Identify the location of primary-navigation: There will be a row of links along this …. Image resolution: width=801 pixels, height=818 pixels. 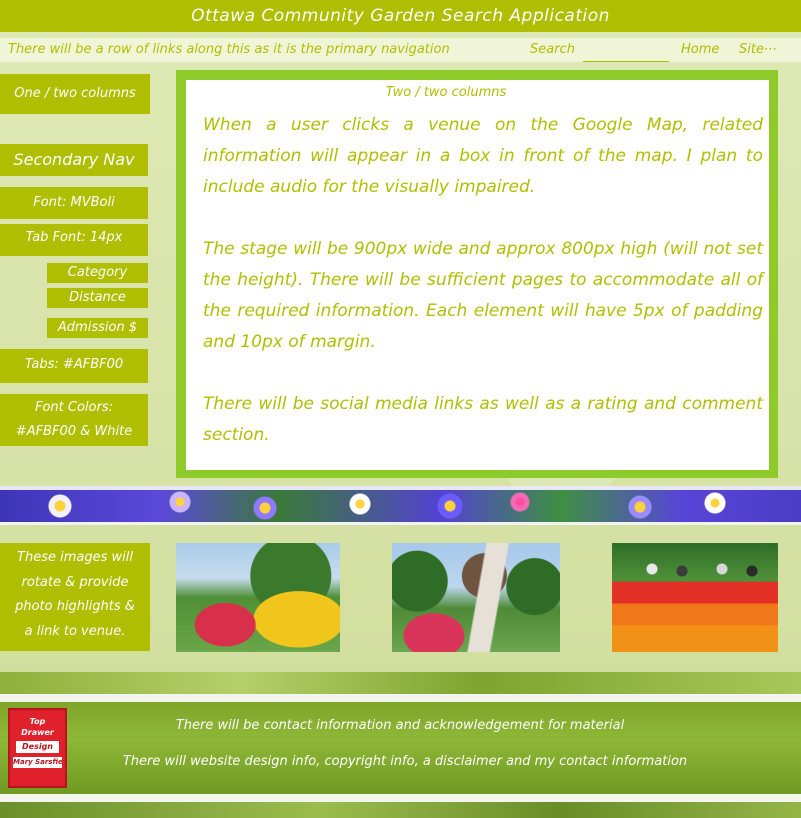
(400, 50).